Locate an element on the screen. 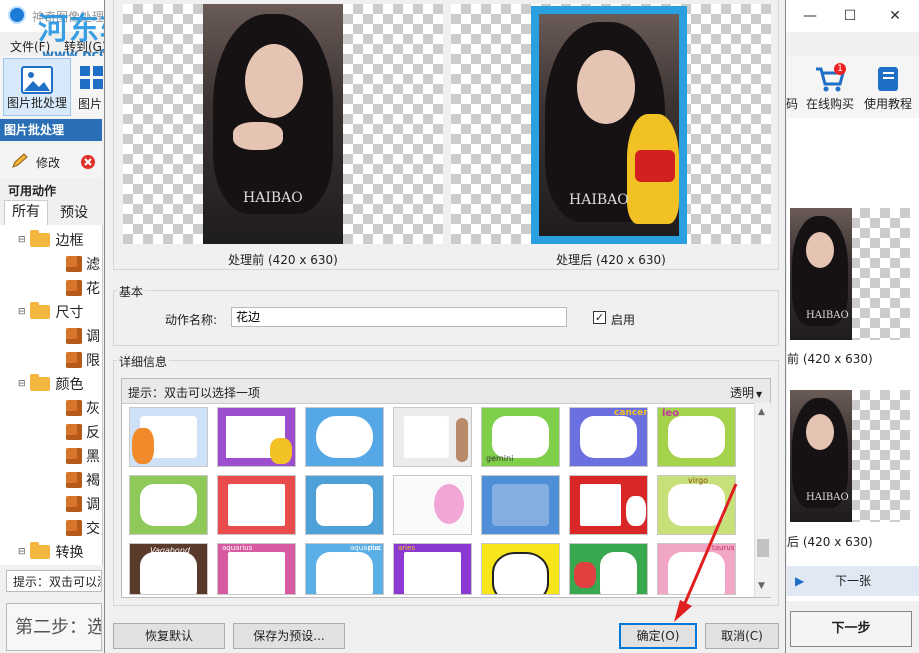 The image size is (919, 653). play-icon: ▶ is located at coordinates (800, 581).